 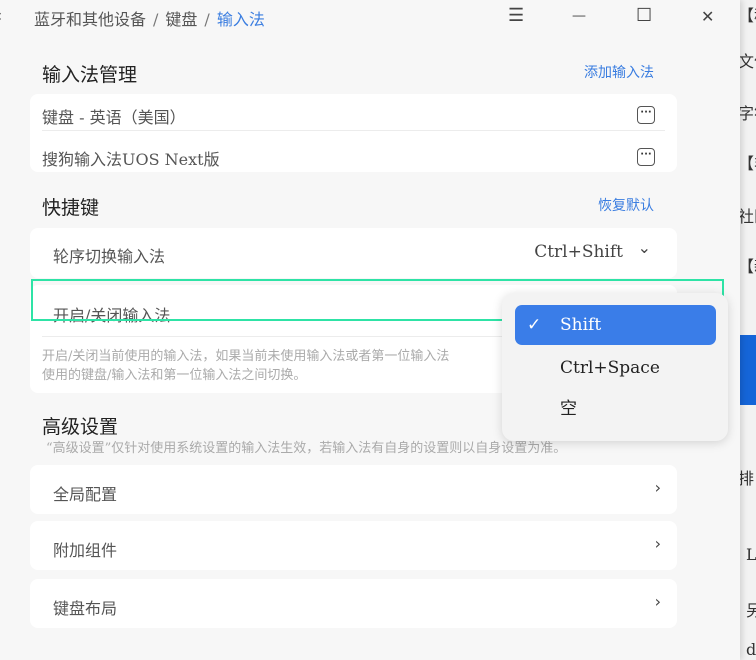 I want to click on ime-item: 搜狗输入法UOS Next版, so click(x=131, y=159).